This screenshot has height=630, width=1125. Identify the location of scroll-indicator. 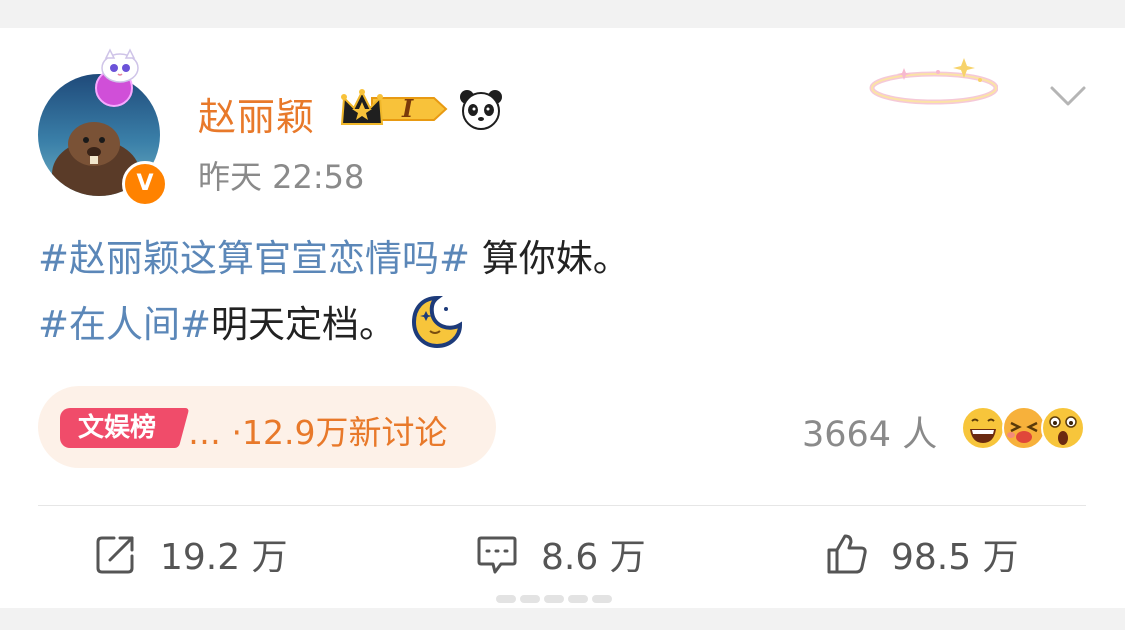
(560, 598).